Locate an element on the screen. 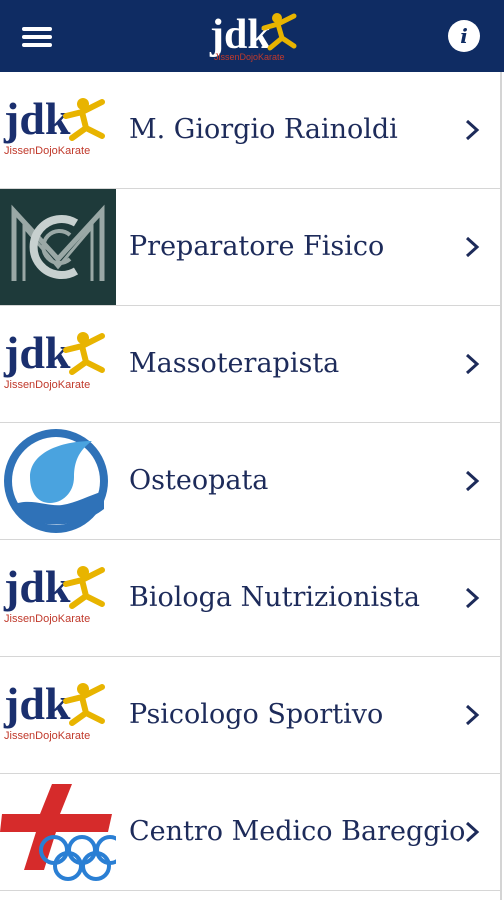 This screenshot has height=900, width=504. list-item-label: M. Giorgio Rainoldi is located at coordinates (263, 129).